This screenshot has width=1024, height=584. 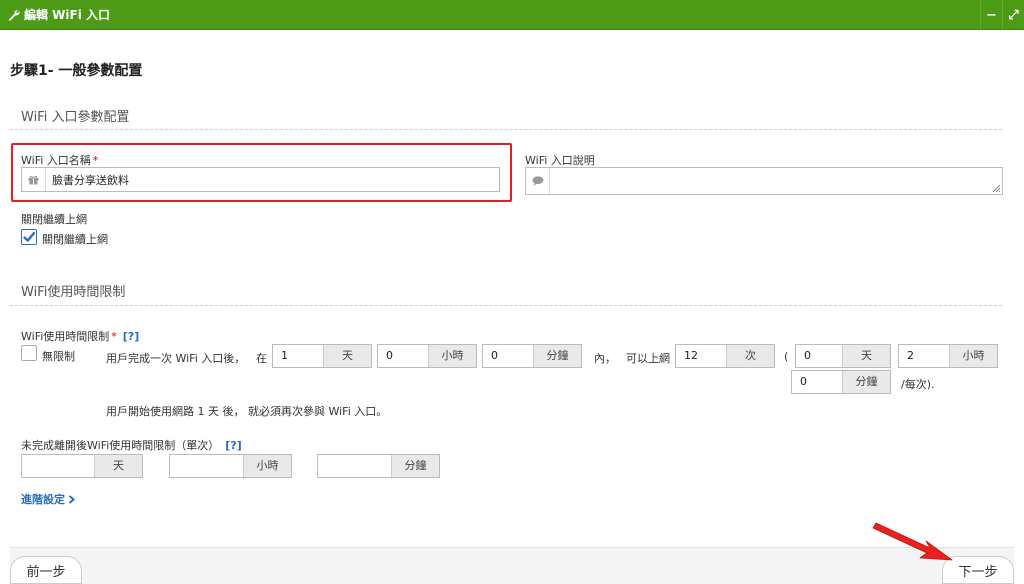 What do you see at coordinates (176, 358) in the screenshot?
I see `usage-sentence-prefix: 用戶完成一次 WiFi 入口後，` at bounding box center [176, 358].